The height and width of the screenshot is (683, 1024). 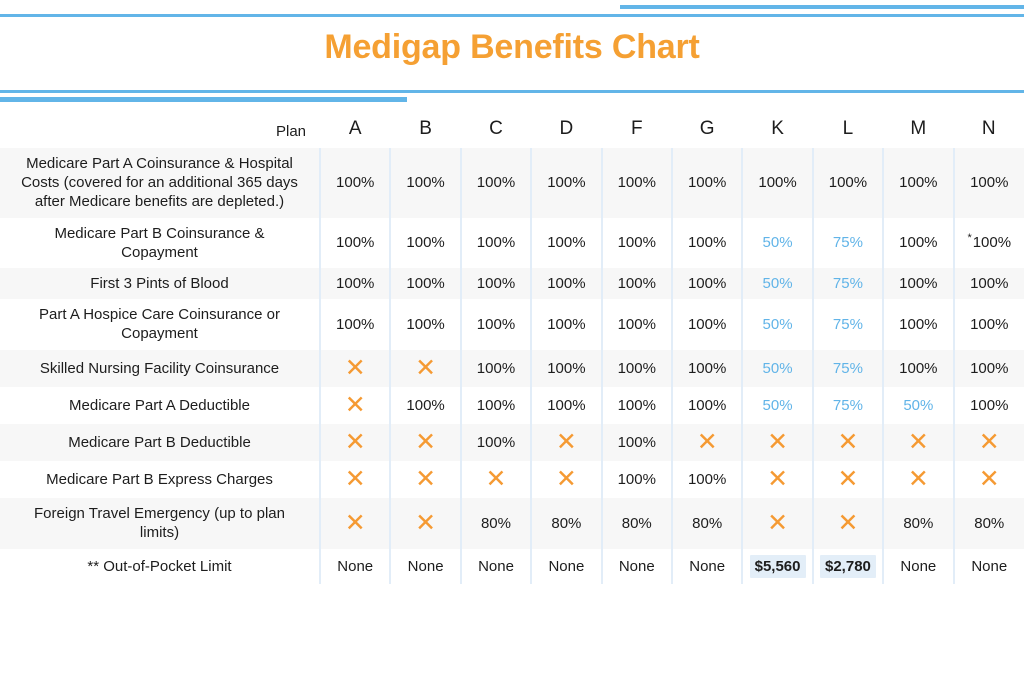 I want to click on benefit-label: ** Out-of-Pocket Limit, so click(x=160, y=566).